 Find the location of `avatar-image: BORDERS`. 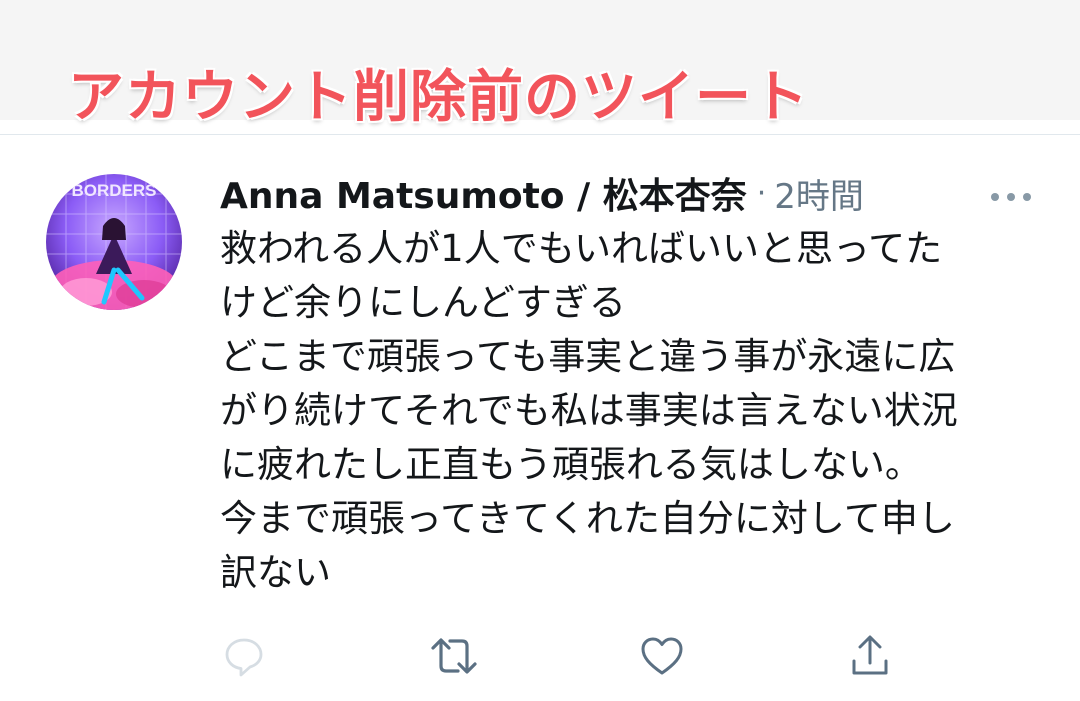

avatar-image: BORDERS is located at coordinates (114, 242).